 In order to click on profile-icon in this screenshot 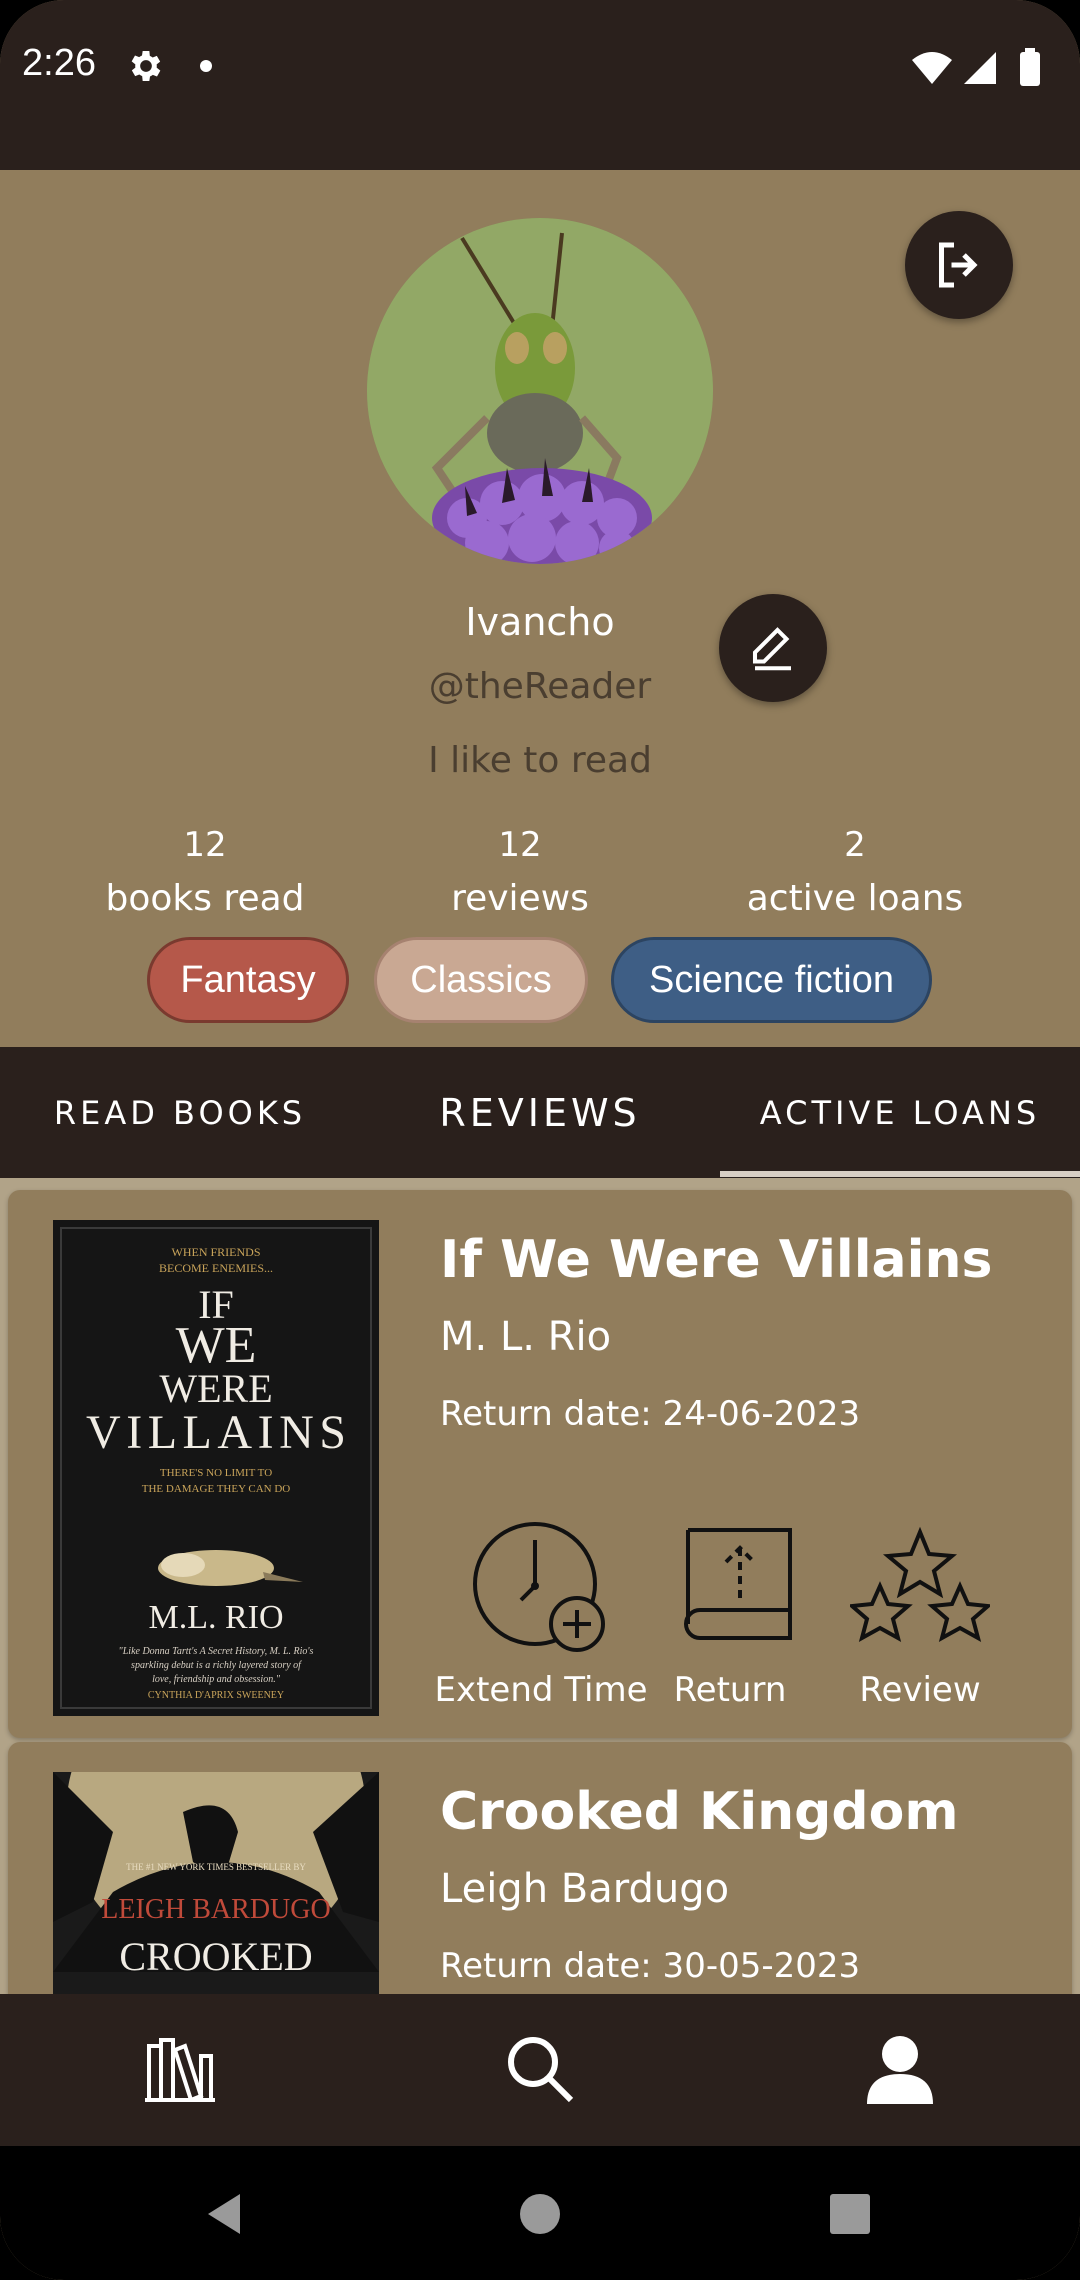, I will do `click(900, 2070)`.